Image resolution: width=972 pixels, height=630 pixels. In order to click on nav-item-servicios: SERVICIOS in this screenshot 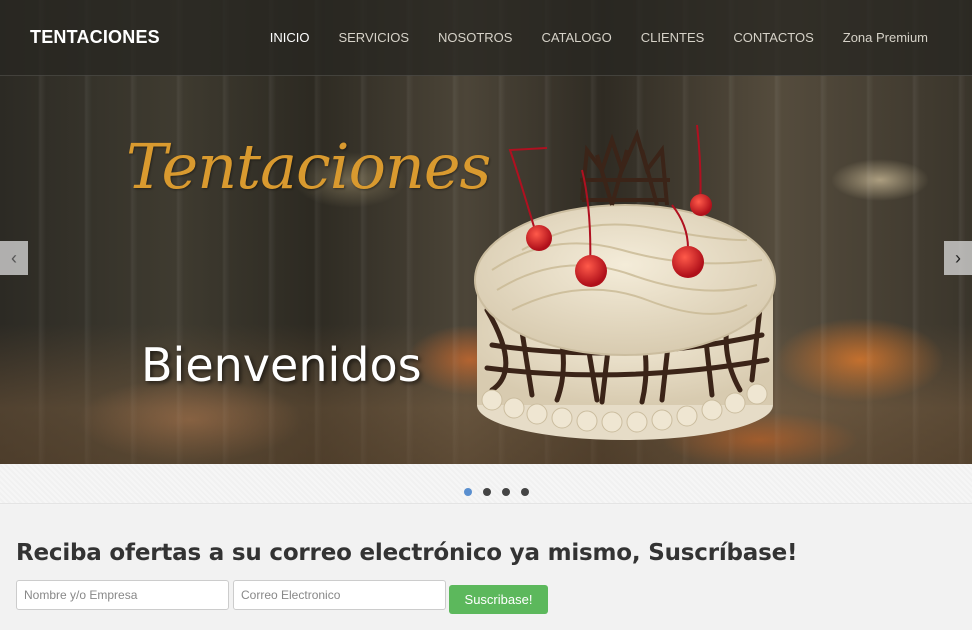, I will do `click(373, 37)`.